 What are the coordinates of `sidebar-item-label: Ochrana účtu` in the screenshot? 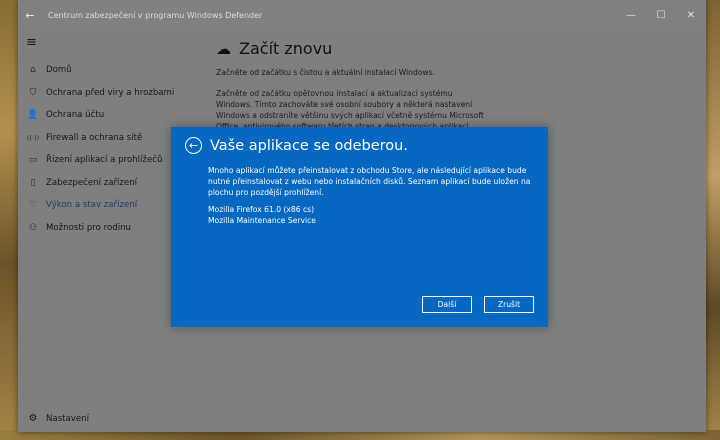 It's located at (75, 115).